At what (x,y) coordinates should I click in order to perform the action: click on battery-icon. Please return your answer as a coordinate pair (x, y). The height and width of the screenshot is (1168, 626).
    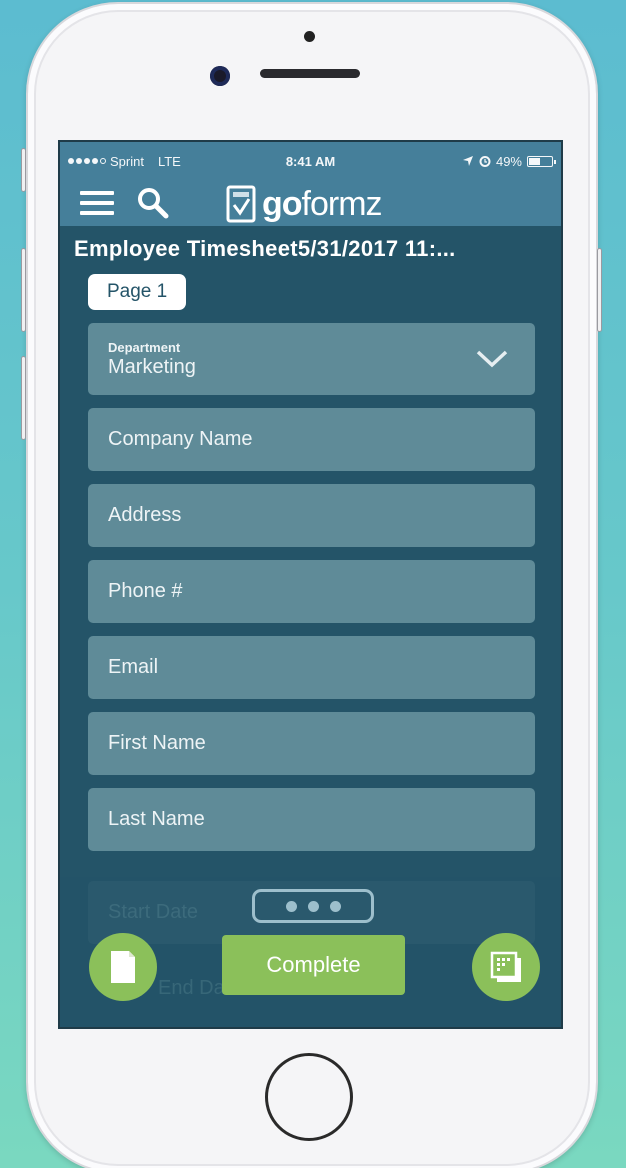
    Looking at the image, I should click on (541, 161).